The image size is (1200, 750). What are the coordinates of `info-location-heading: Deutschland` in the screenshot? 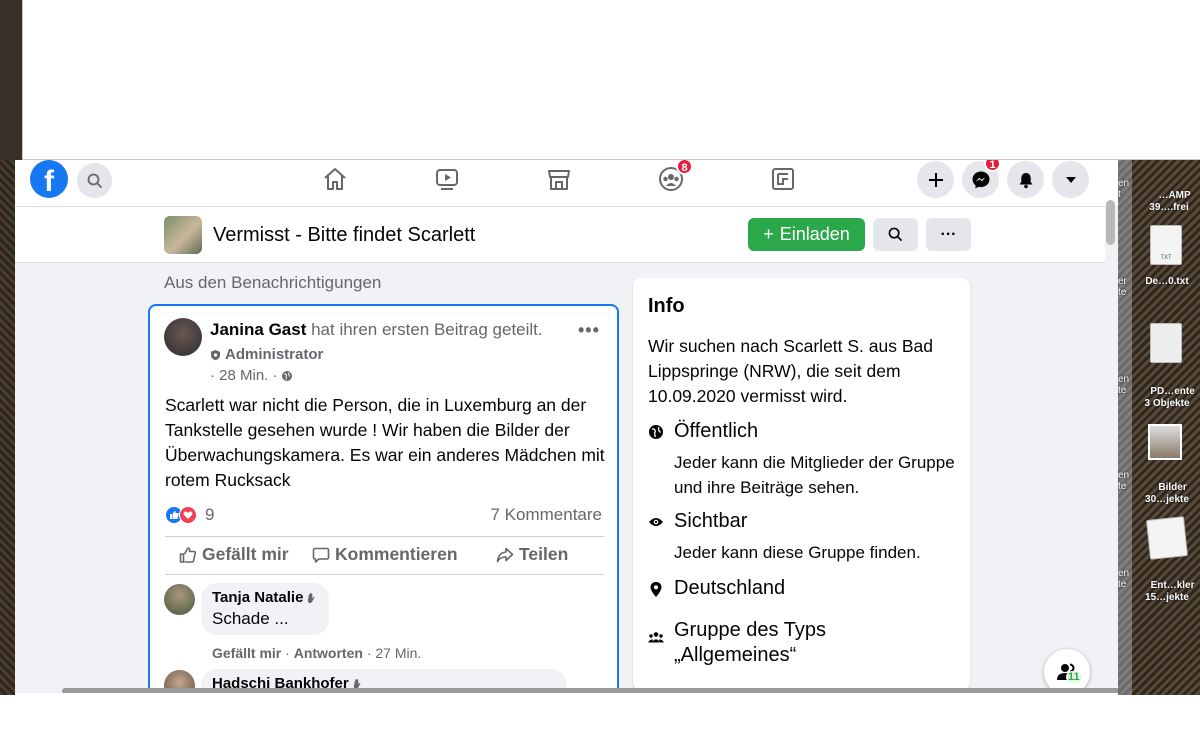 It's located at (729, 588).